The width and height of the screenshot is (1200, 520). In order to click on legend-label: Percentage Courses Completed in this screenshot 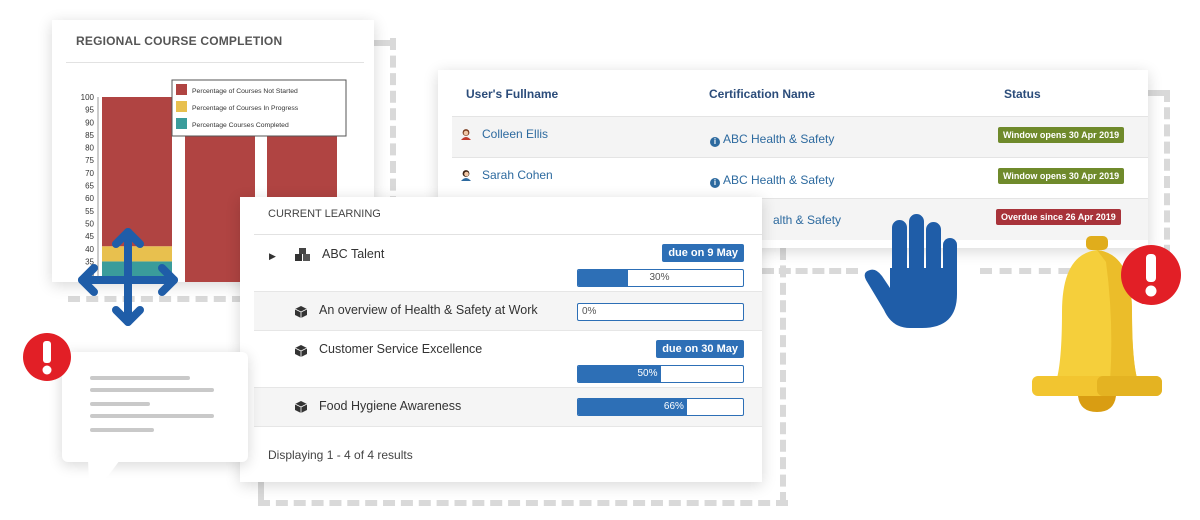, I will do `click(240, 125)`.